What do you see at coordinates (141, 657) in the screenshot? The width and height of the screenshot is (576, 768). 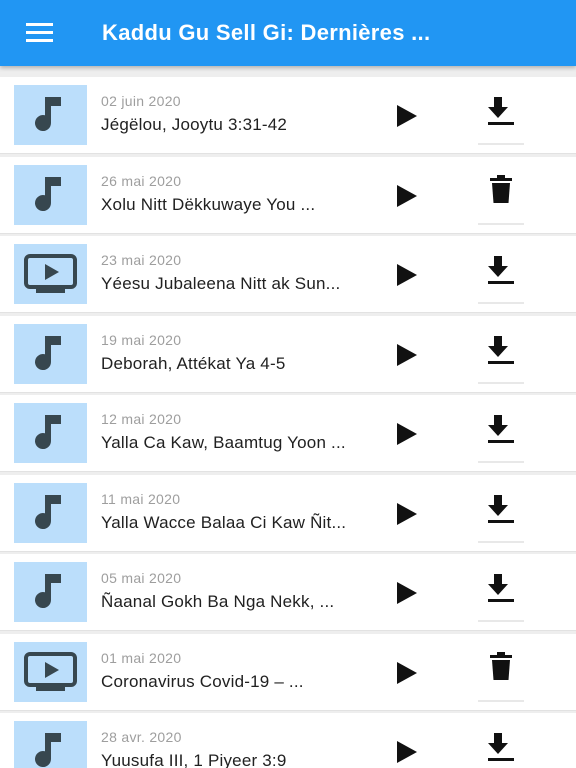 I see `item-date: 01 mai 2020` at bounding box center [141, 657].